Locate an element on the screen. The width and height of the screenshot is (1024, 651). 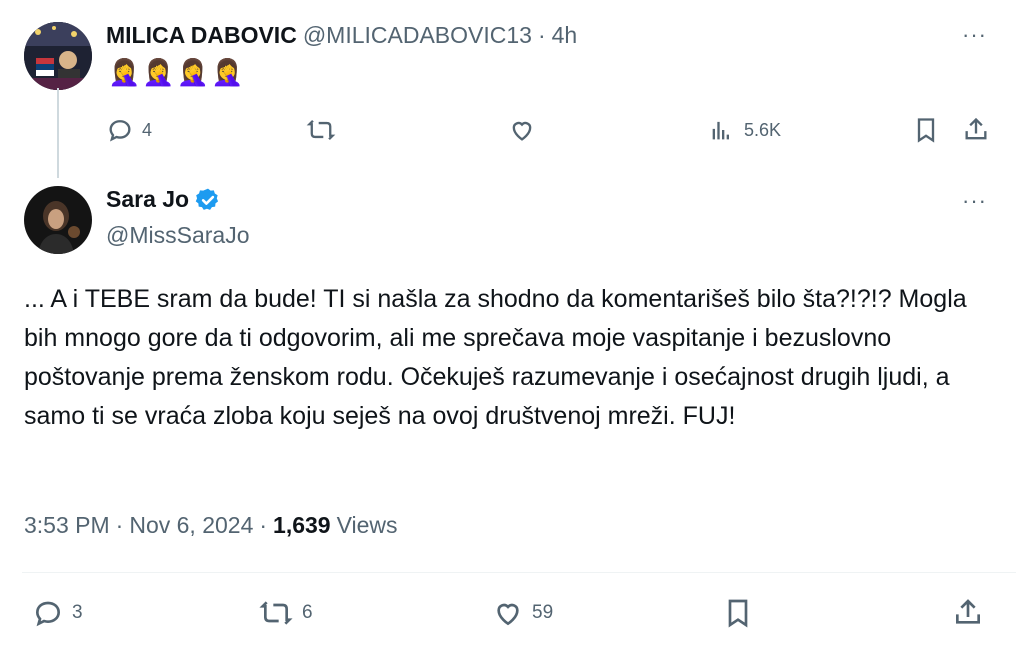
reply-button: 3 is located at coordinates (57, 613).